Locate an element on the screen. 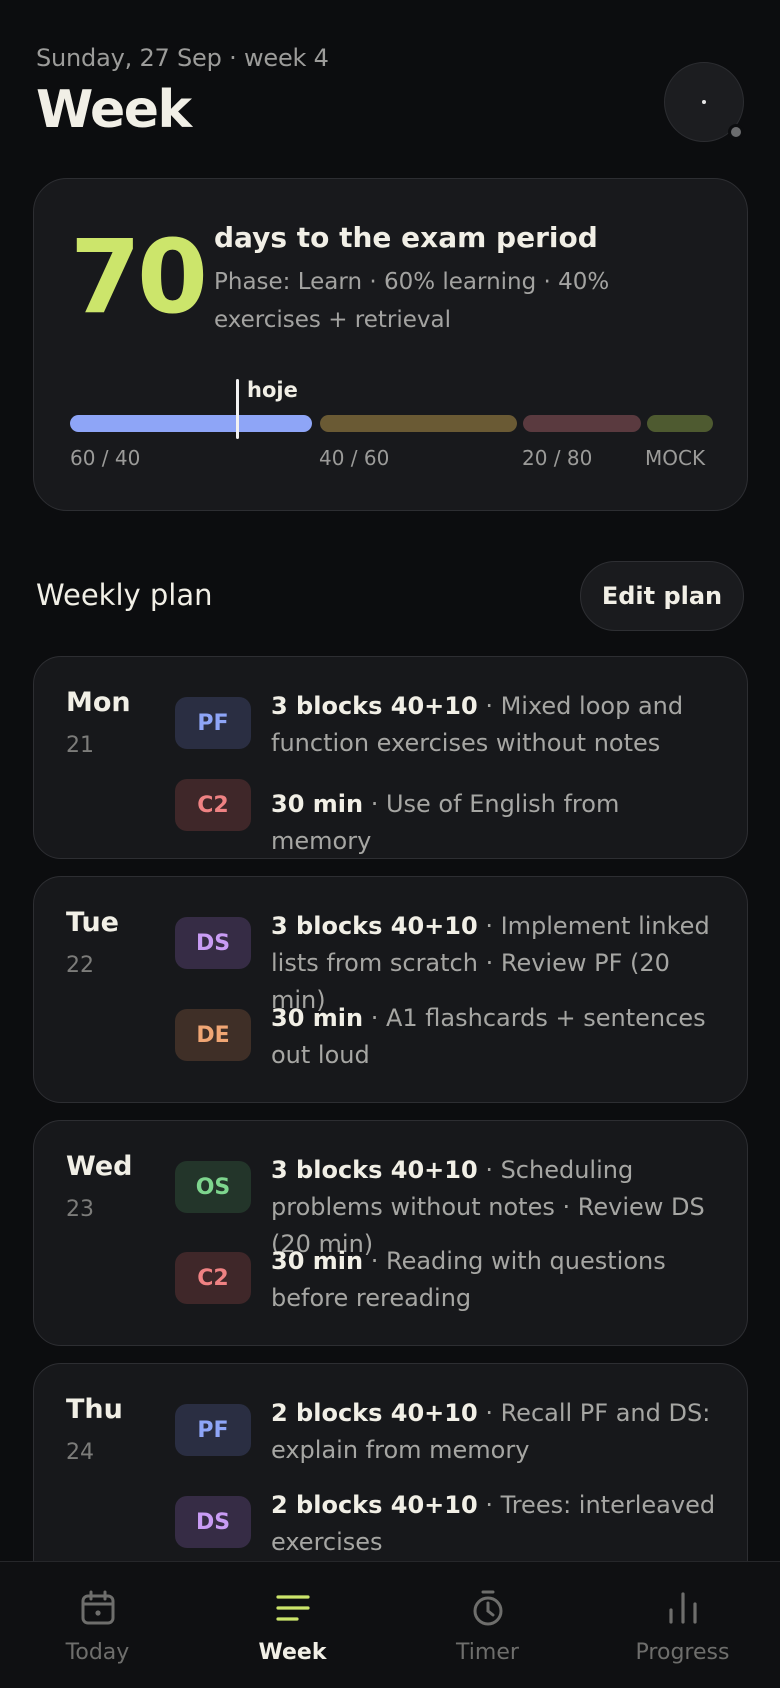  tab-progress: Progress is located at coordinates (682, 1625).